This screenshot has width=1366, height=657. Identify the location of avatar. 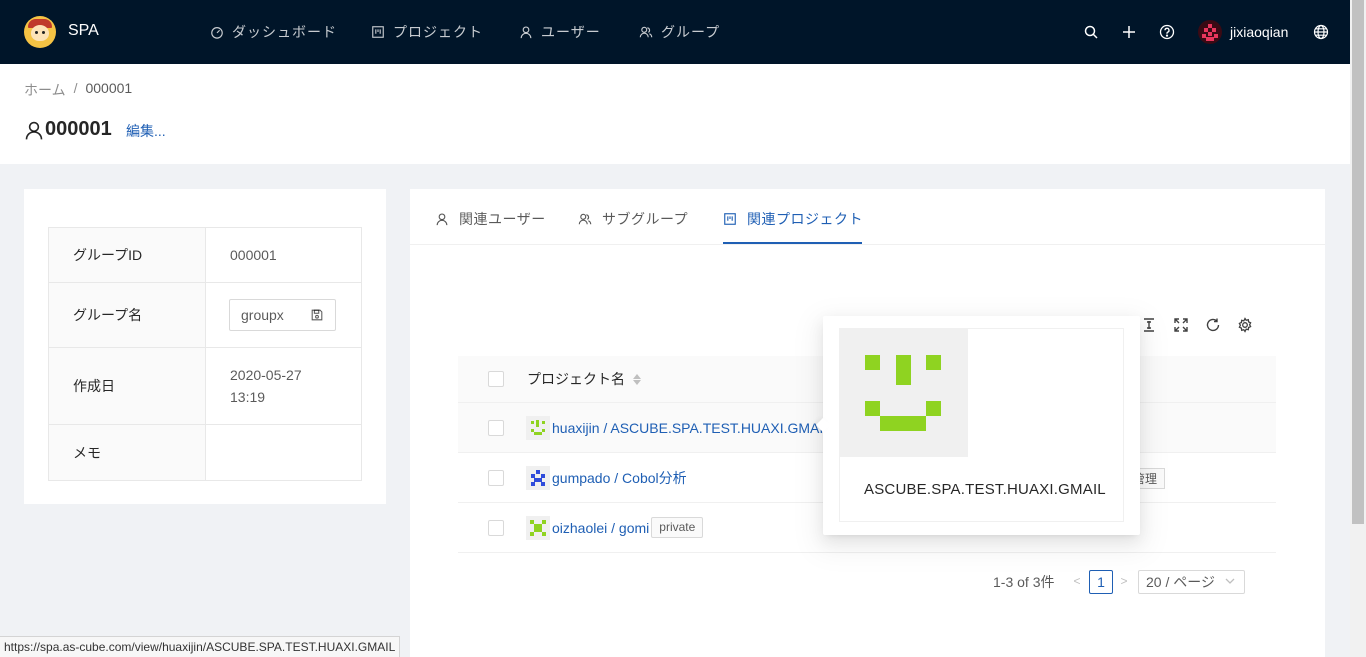
(1210, 32).